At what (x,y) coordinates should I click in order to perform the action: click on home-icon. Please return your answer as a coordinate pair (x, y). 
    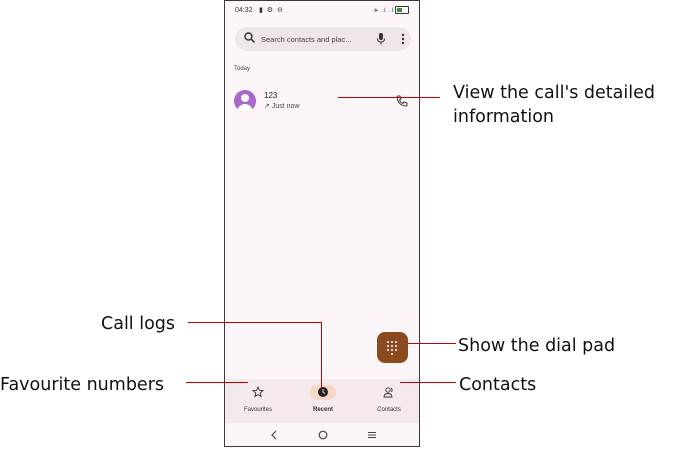
    Looking at the image, I should click on (323, 435).